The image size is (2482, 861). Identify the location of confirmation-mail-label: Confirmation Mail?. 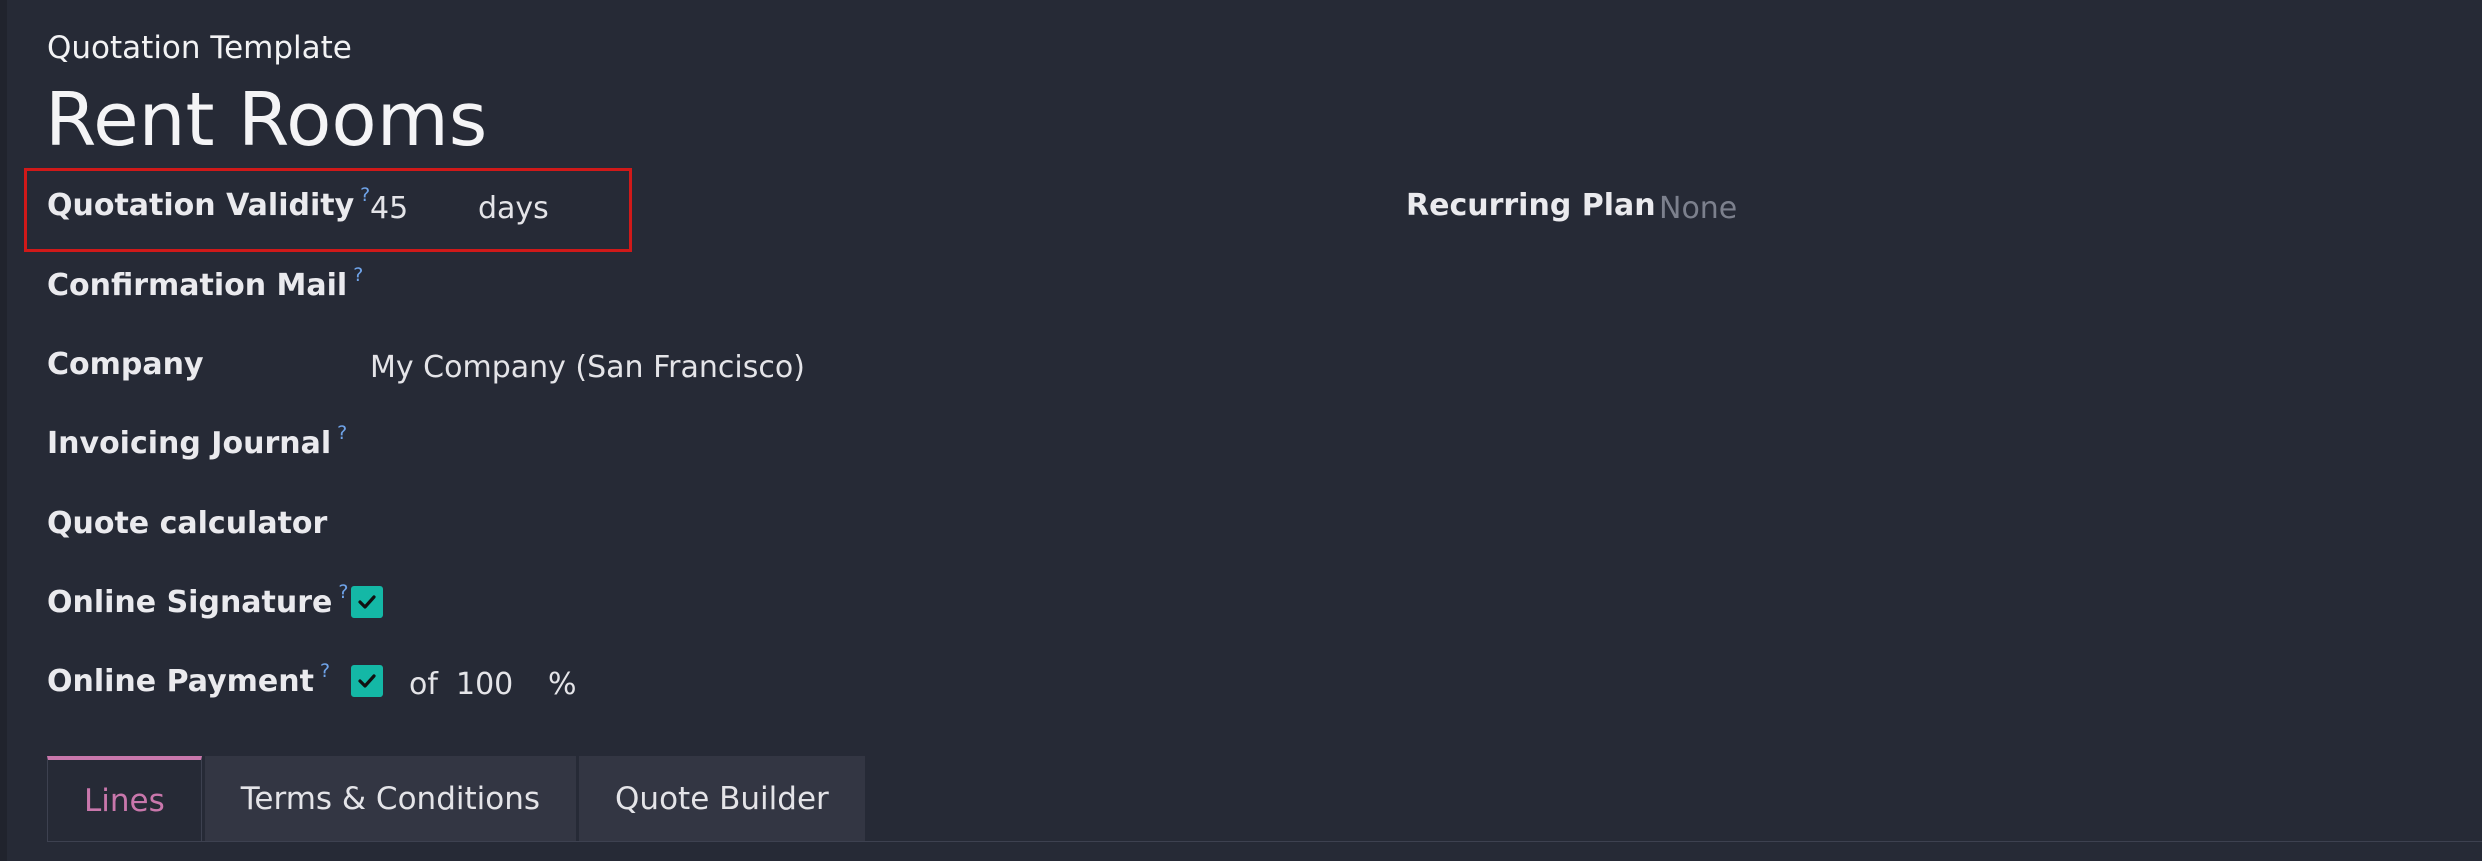
(205, 283).